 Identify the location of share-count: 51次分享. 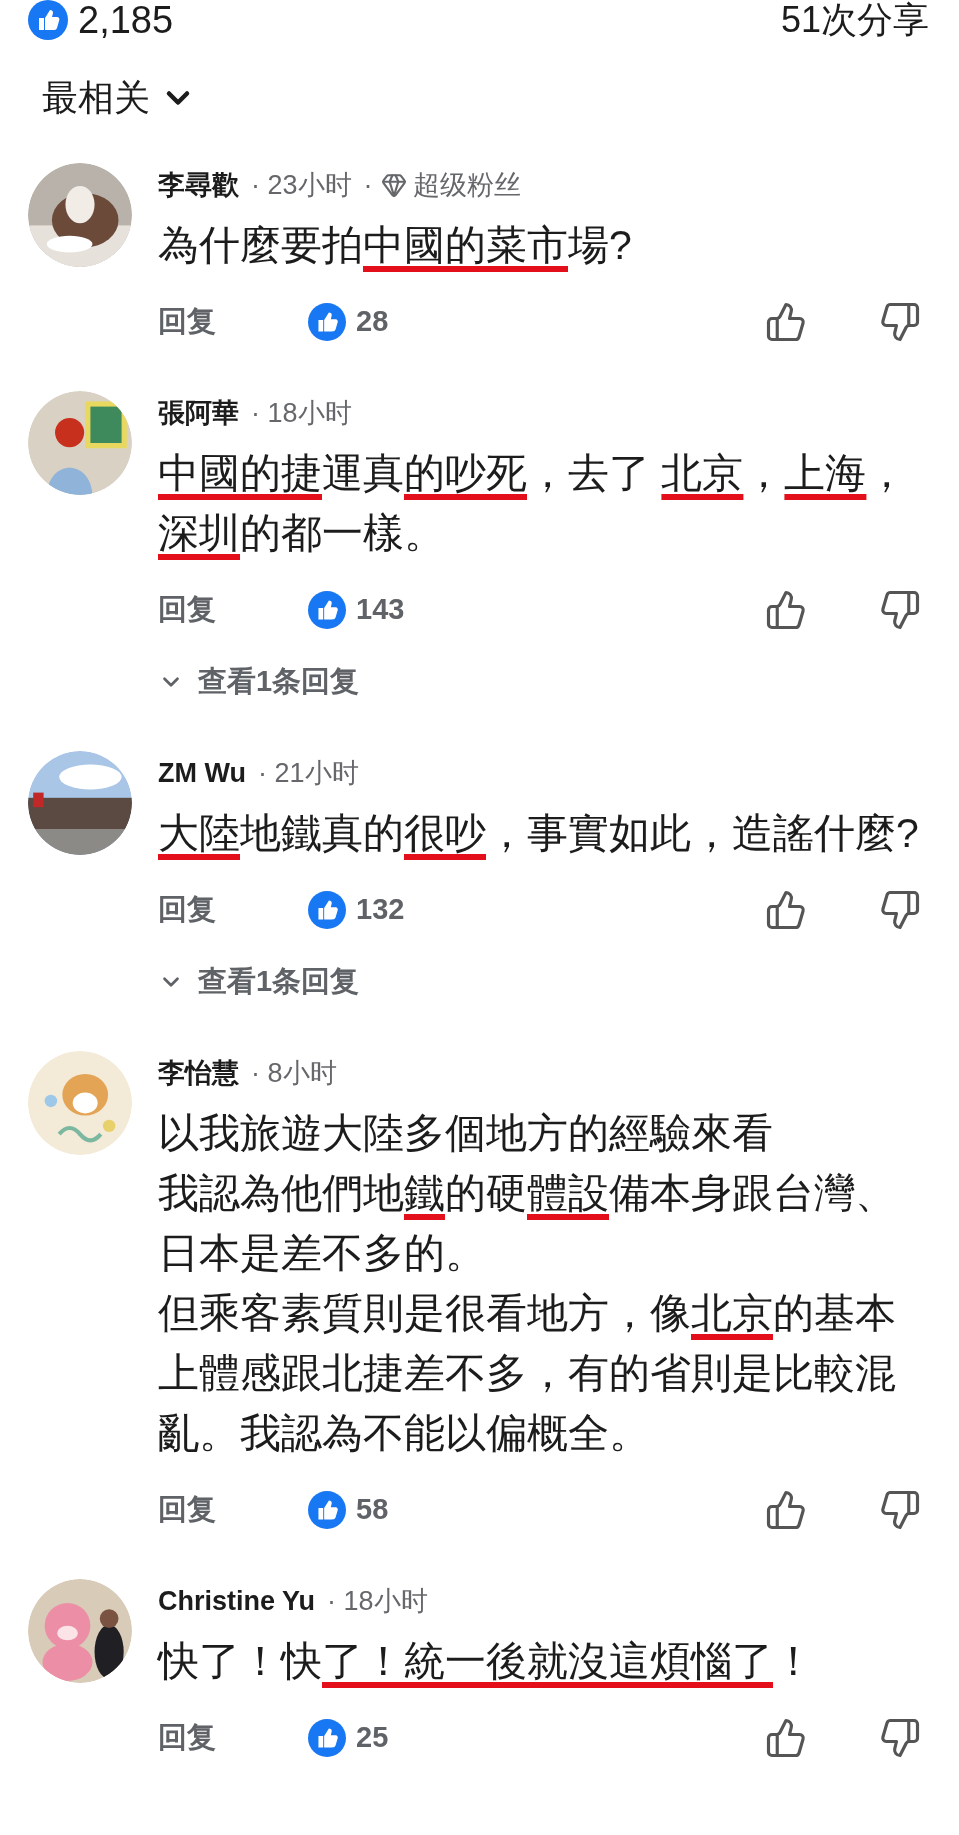
(854, 20).